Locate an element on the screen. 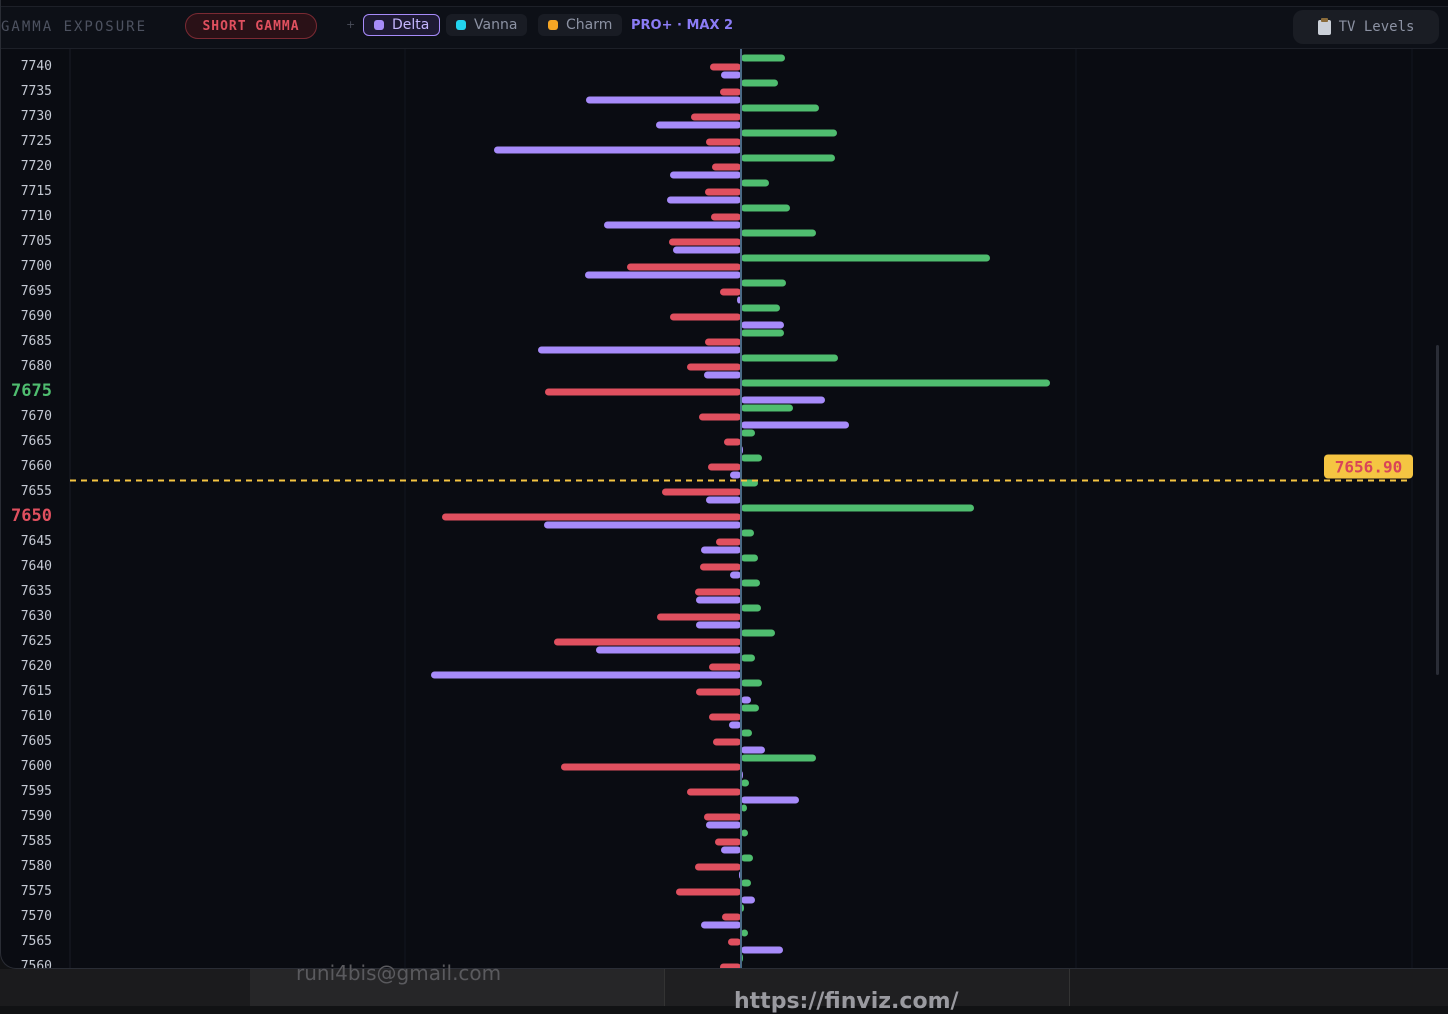  overlay-toggle-charm: Charm is located at coordinates (580, 25).